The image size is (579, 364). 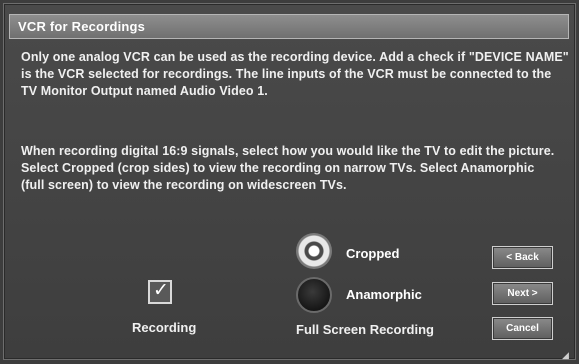 I want to click on back-button: < Back, so click(x=522, y=257).